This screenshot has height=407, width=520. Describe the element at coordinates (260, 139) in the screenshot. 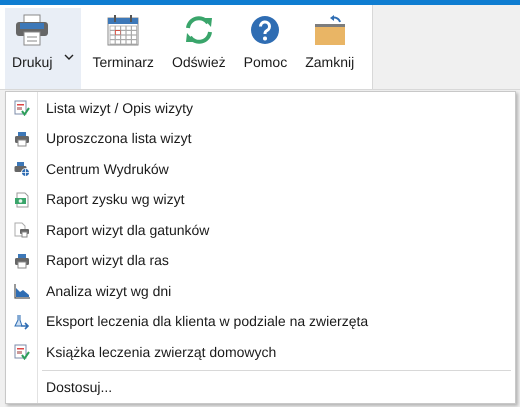

I see `menu-item: Uproszczona lista wizyt` at that location.